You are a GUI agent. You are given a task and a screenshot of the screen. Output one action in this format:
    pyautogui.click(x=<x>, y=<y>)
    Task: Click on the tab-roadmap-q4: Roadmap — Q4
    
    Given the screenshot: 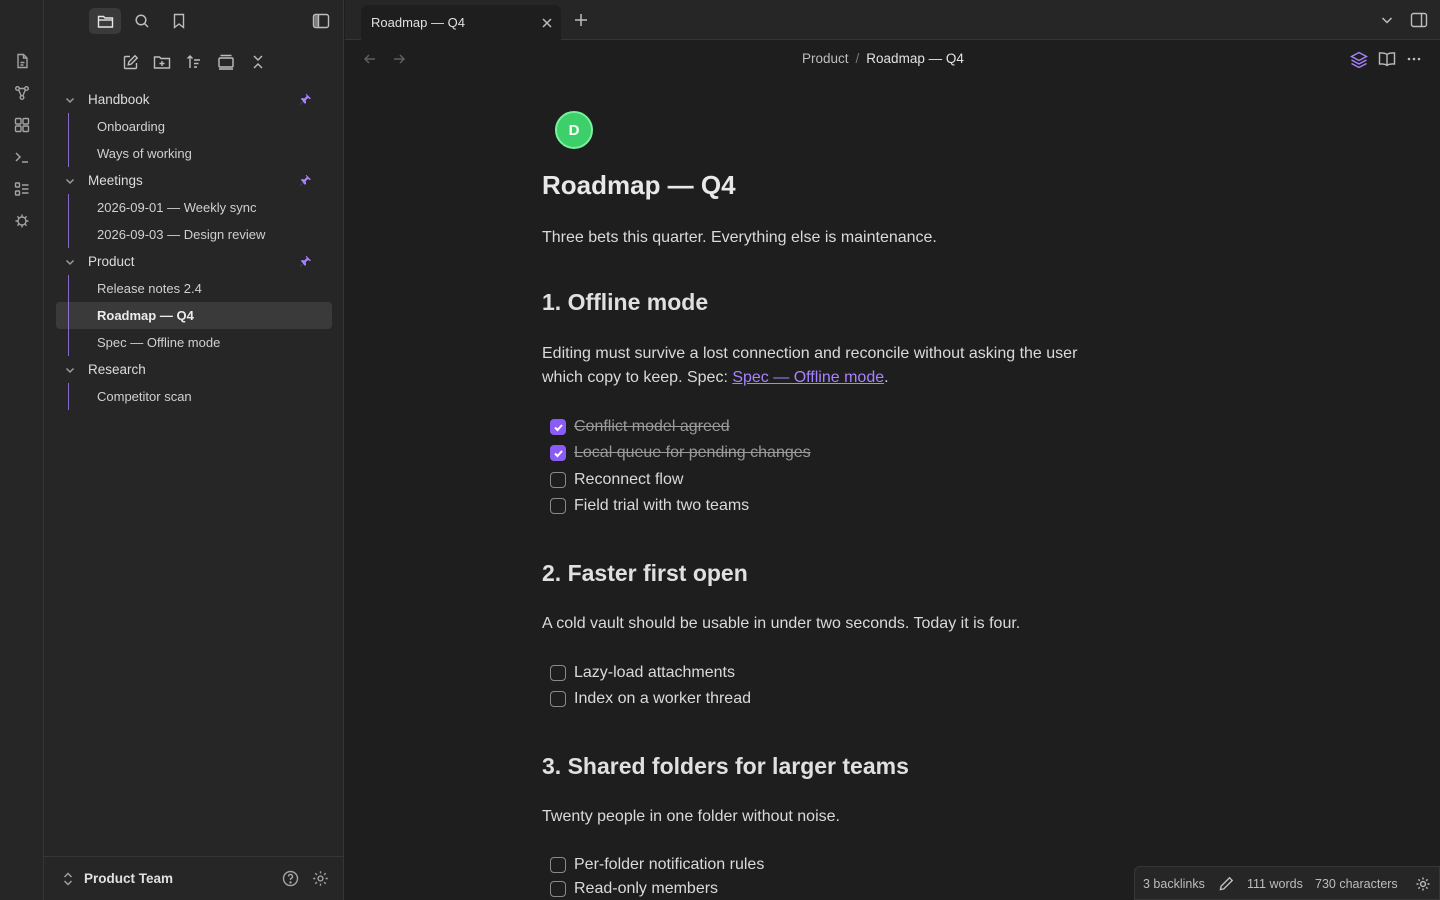 What is the action you would take?
    pyautogui.click(x=461, y=22)
    